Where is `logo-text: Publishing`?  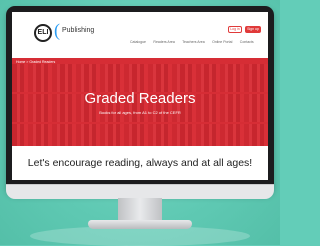
logo-text: Publishing is located at coordinates (78, 30).